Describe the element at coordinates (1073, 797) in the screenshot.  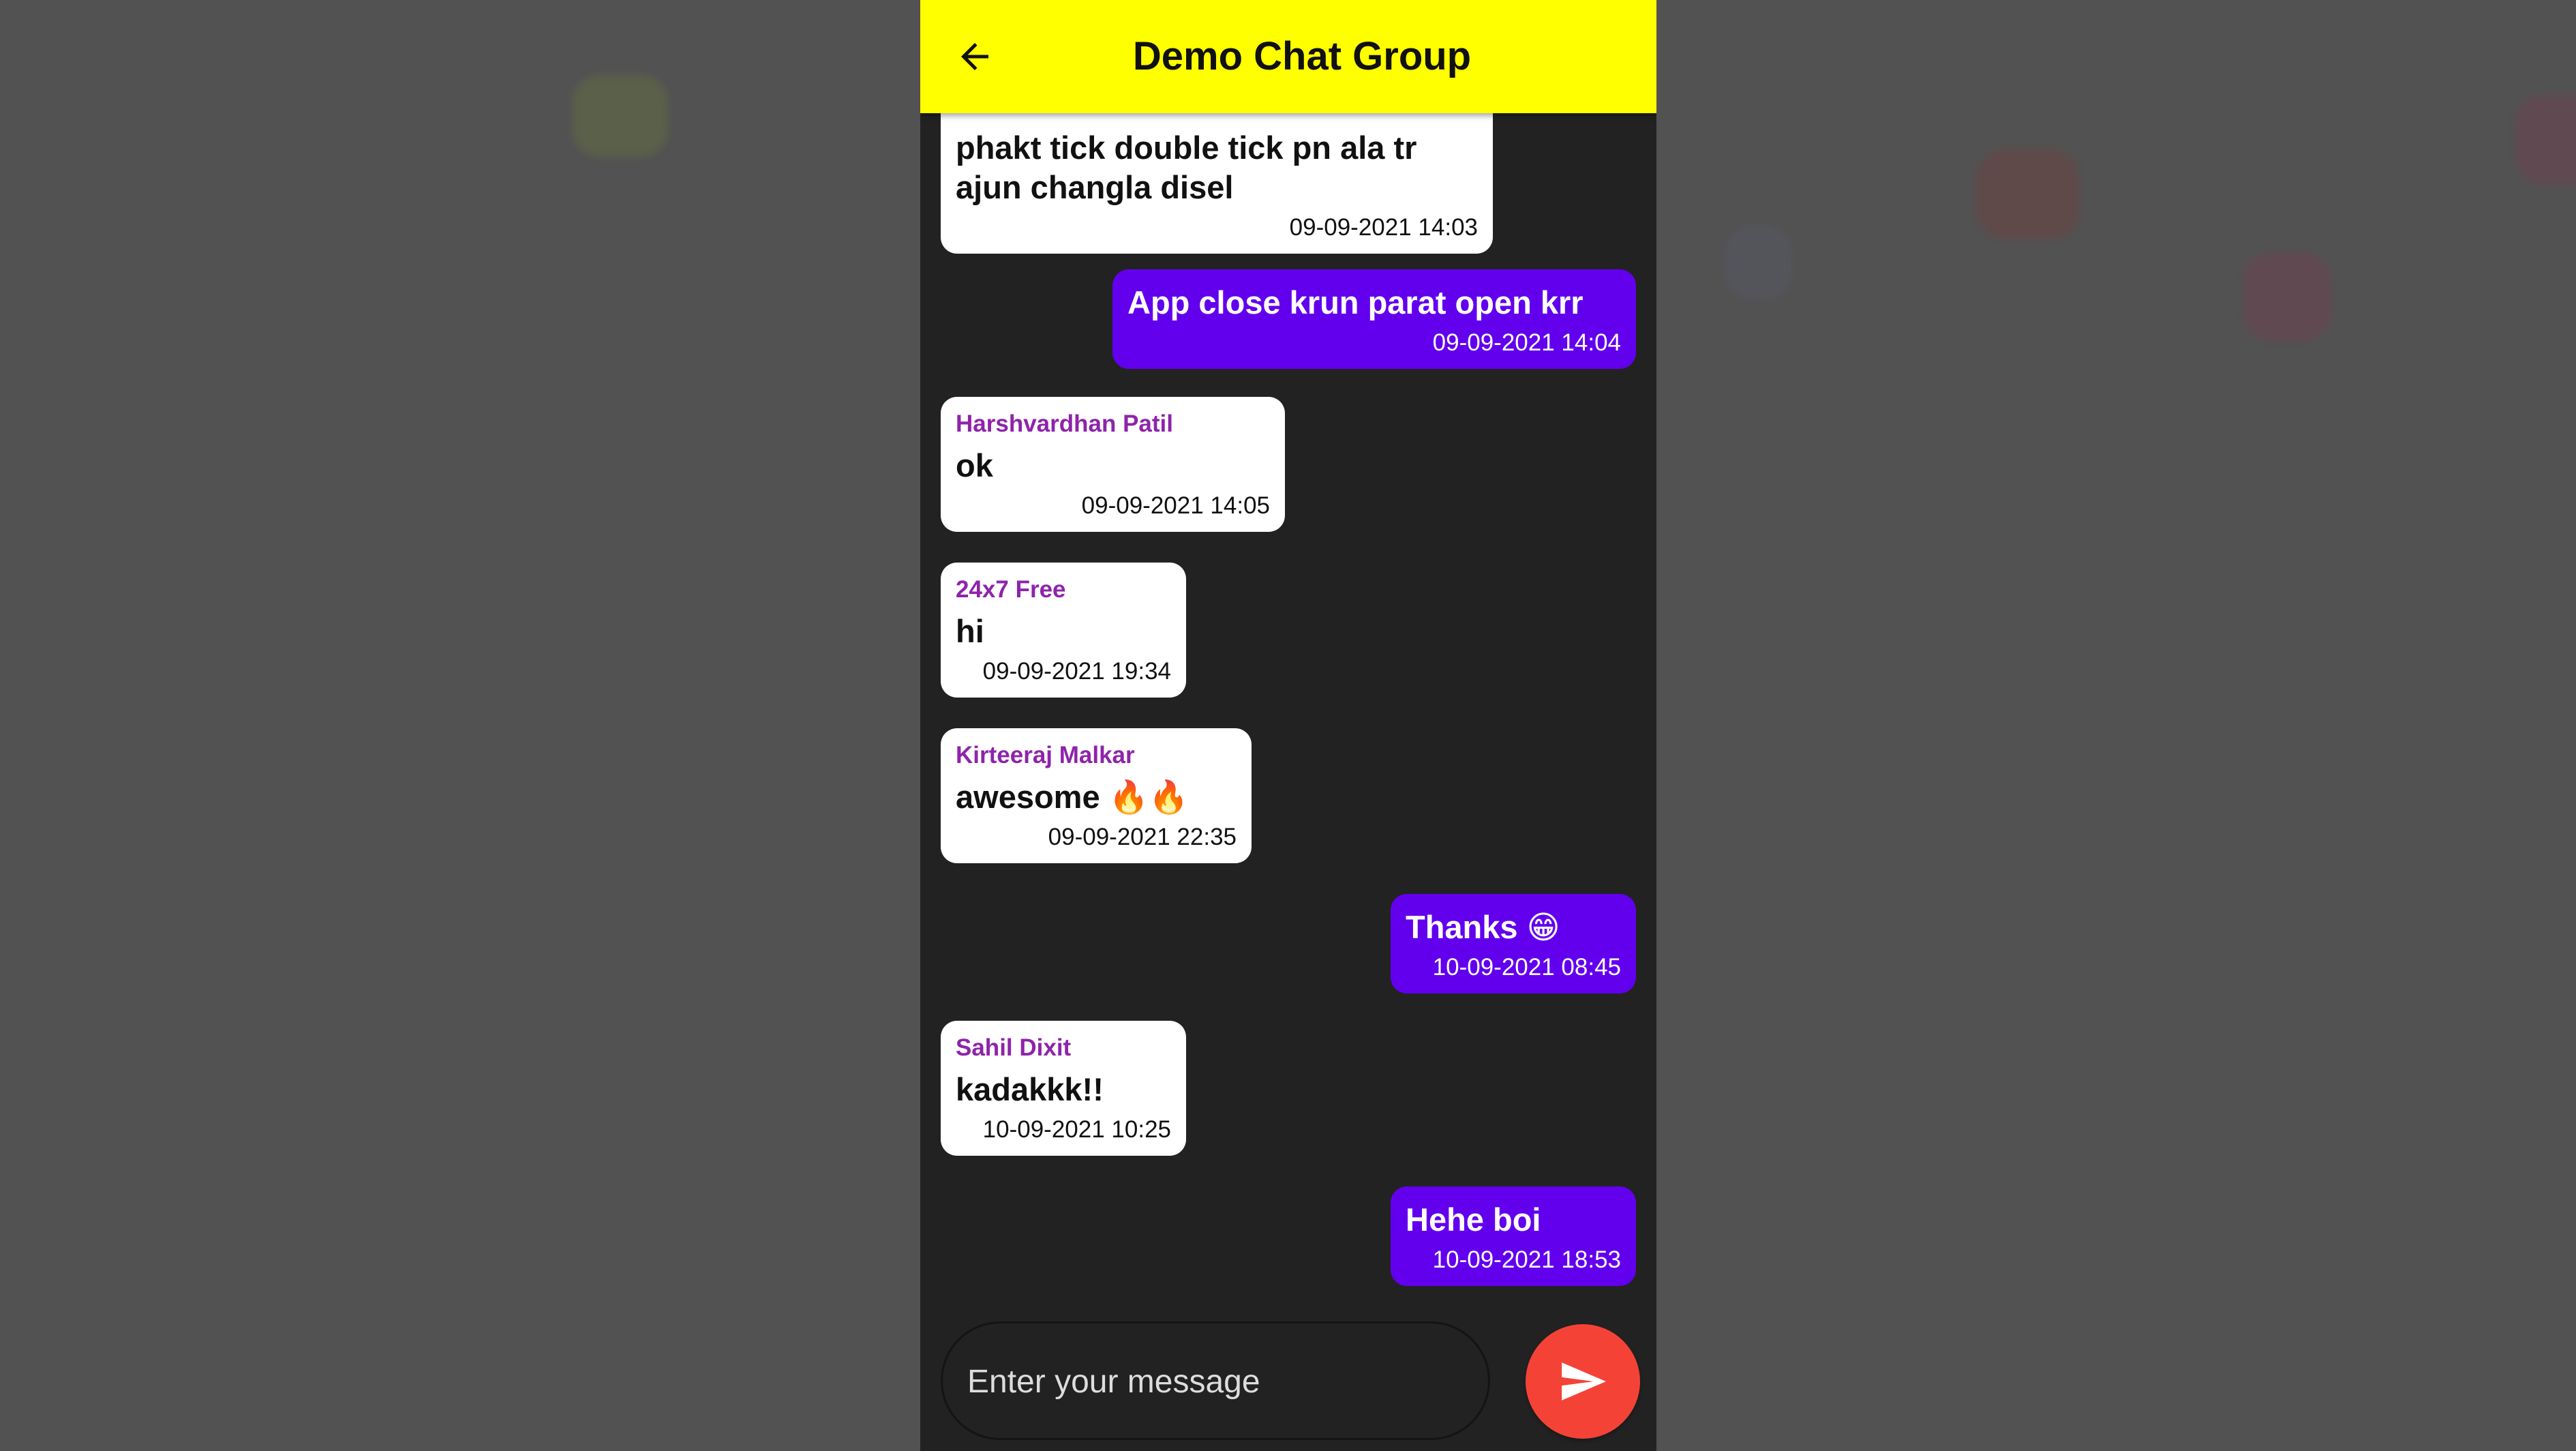
I see `message-text: awesome 🔥🔥` at that location.